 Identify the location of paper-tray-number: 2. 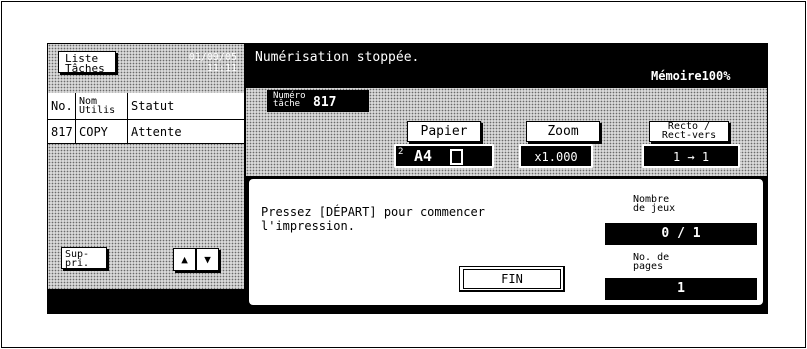
(401, 152).